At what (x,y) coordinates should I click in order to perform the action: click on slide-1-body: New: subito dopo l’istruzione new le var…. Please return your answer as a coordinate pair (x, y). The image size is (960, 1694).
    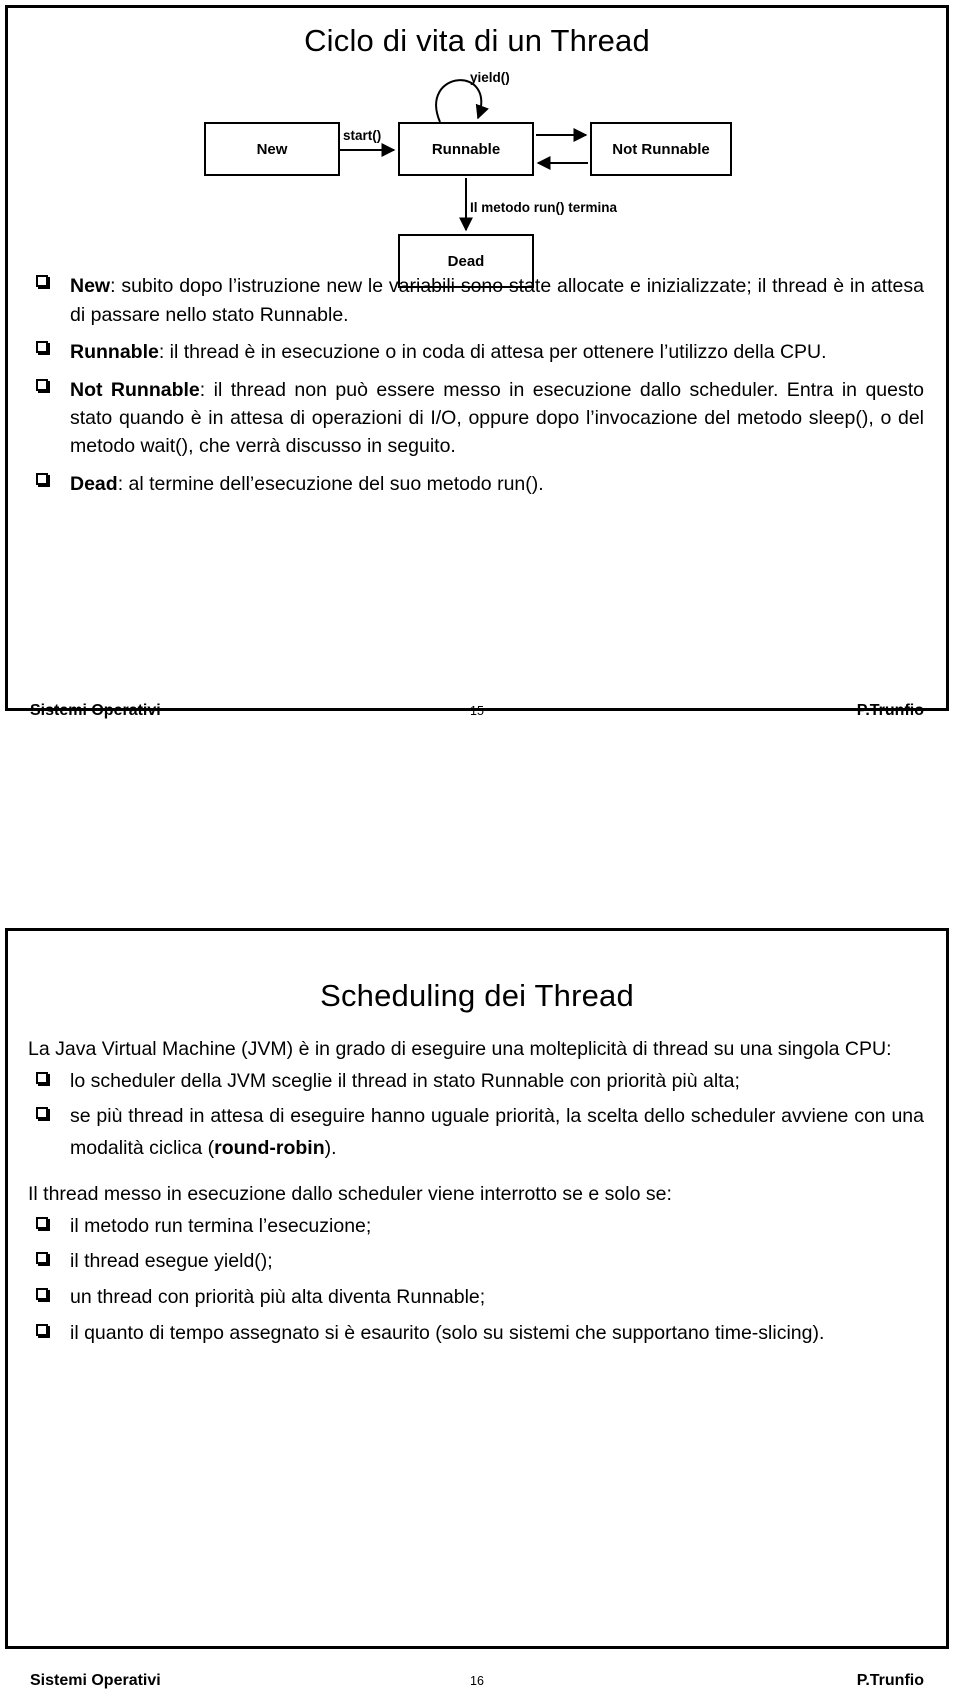
    Looking at the image, I should click on (477, 385).